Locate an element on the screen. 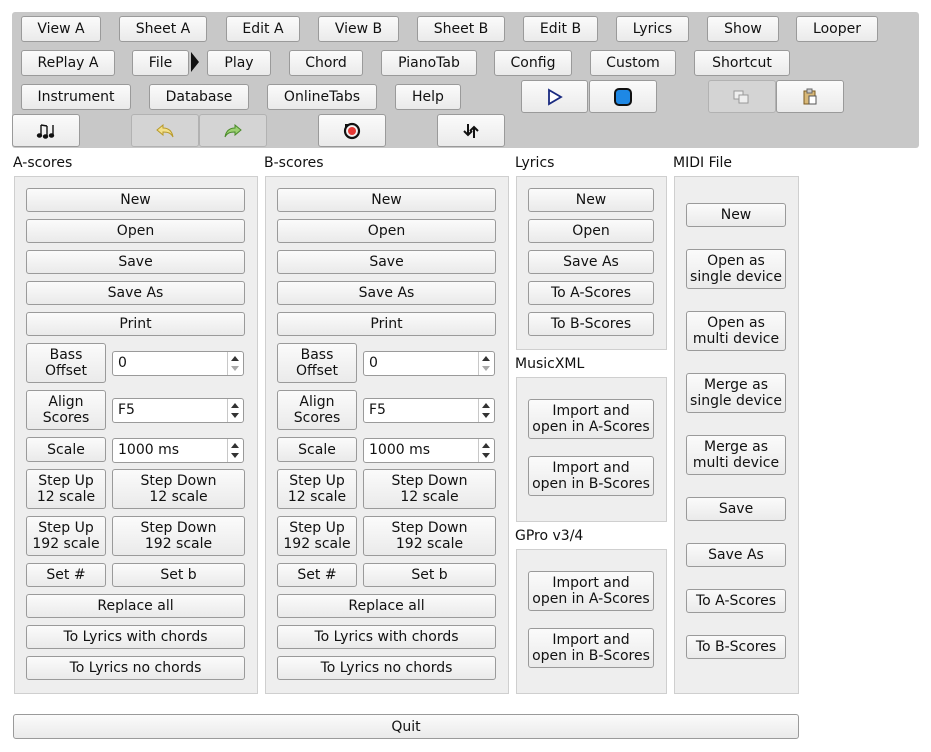 The height and width of the screenshot is (752, 931). b-step-down-192-button: Step Down 192 scale is located at coordinates (429, 536).